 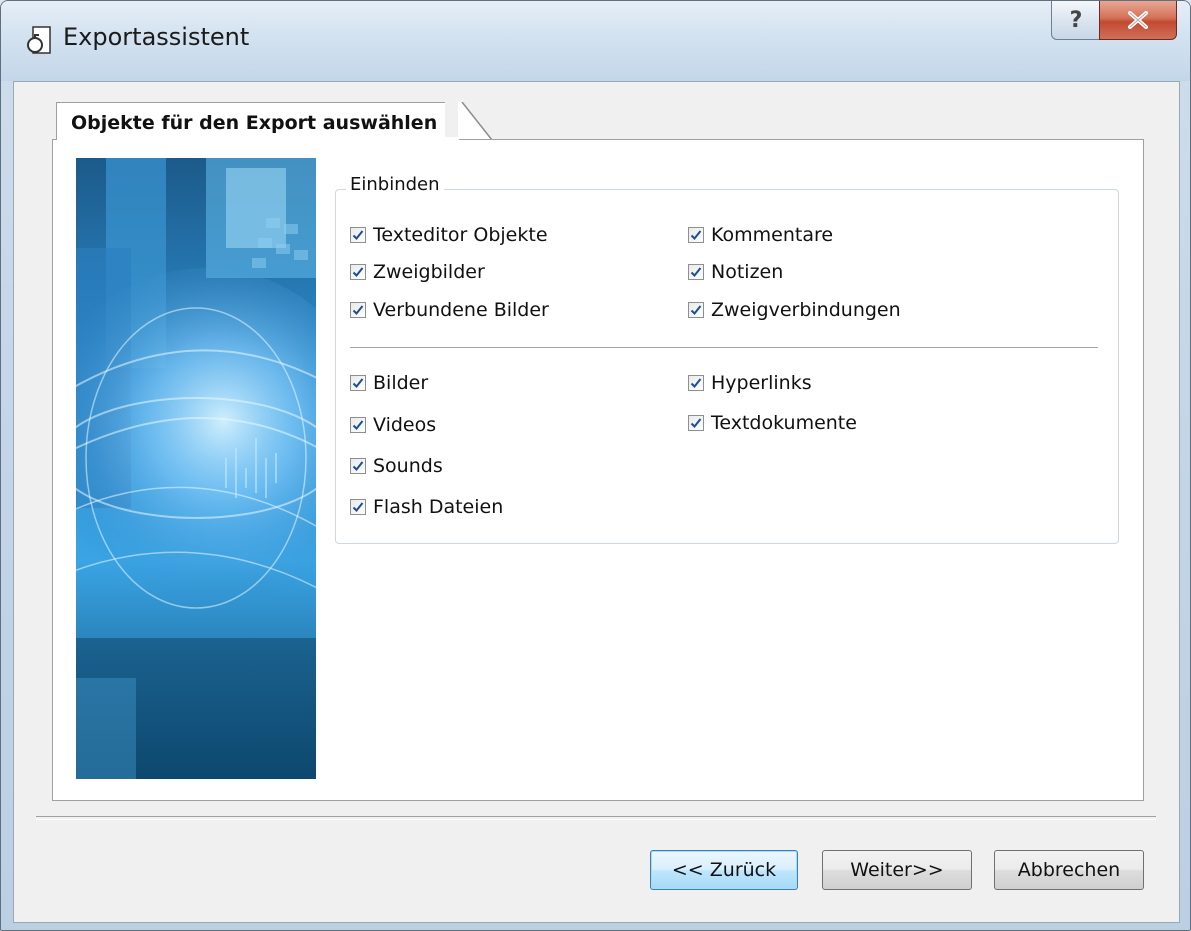 What do you see at coordinates (595, 41) in the screenshot?
I see `title-bar: Exportassistent ?` at bounding box center [595, 41].